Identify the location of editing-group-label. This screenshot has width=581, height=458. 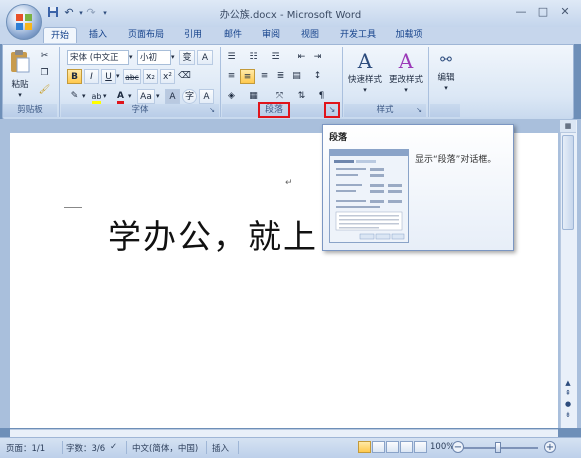
(445, 110).